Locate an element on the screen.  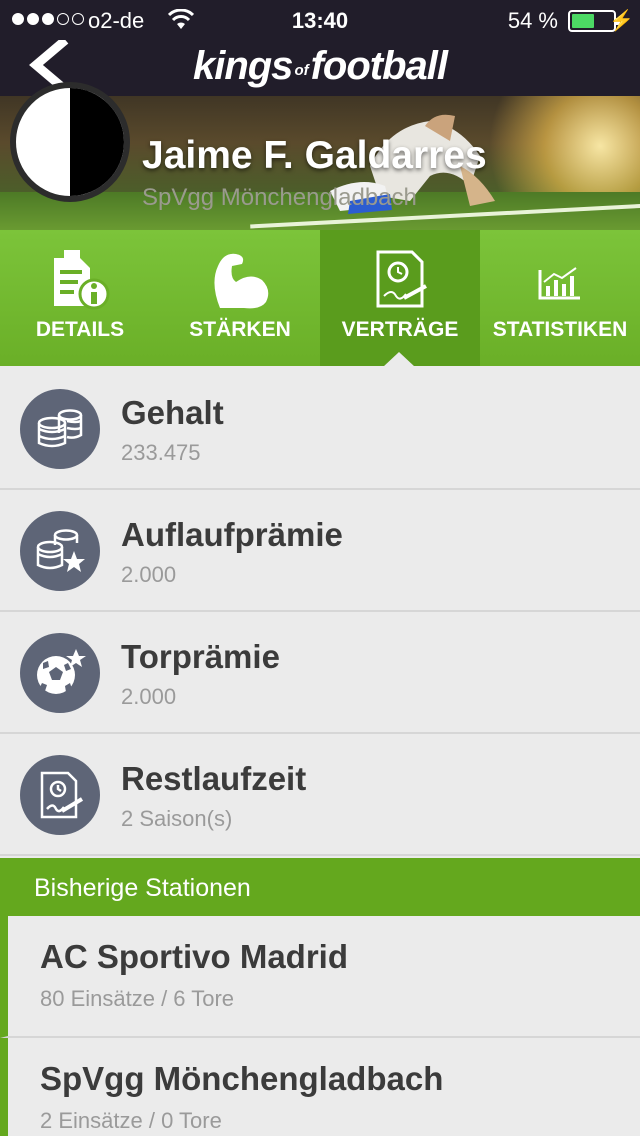
player-club: SpVgg Mönchengladbach is located at coordinates (279, 197).